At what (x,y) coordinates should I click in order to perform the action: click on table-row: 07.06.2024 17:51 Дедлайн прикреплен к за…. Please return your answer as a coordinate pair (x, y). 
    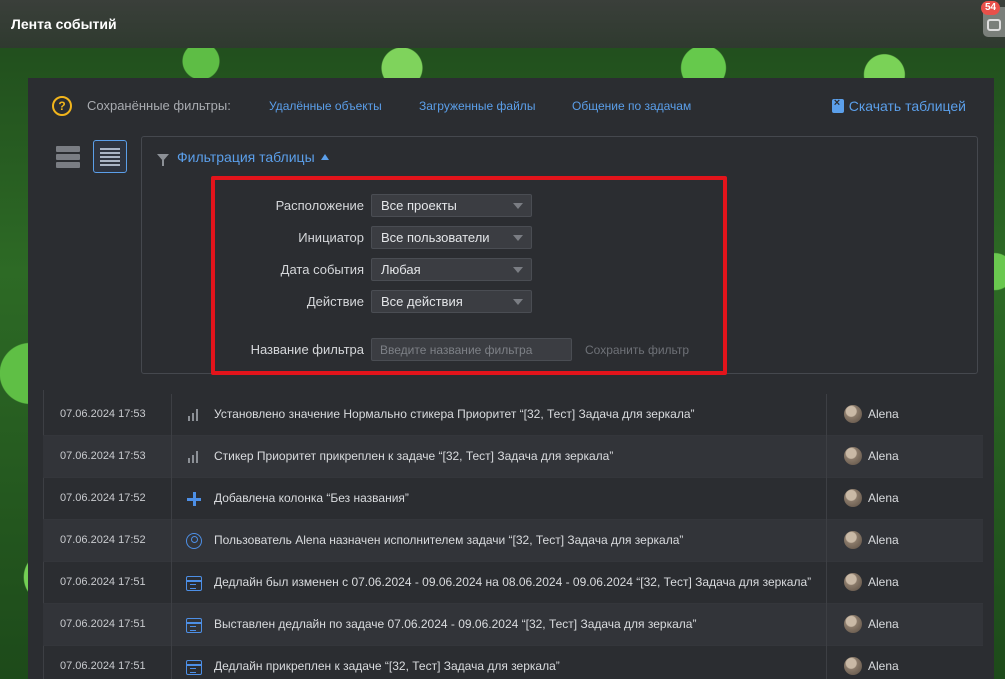
    Looking at the image, I should click on (513, 662).